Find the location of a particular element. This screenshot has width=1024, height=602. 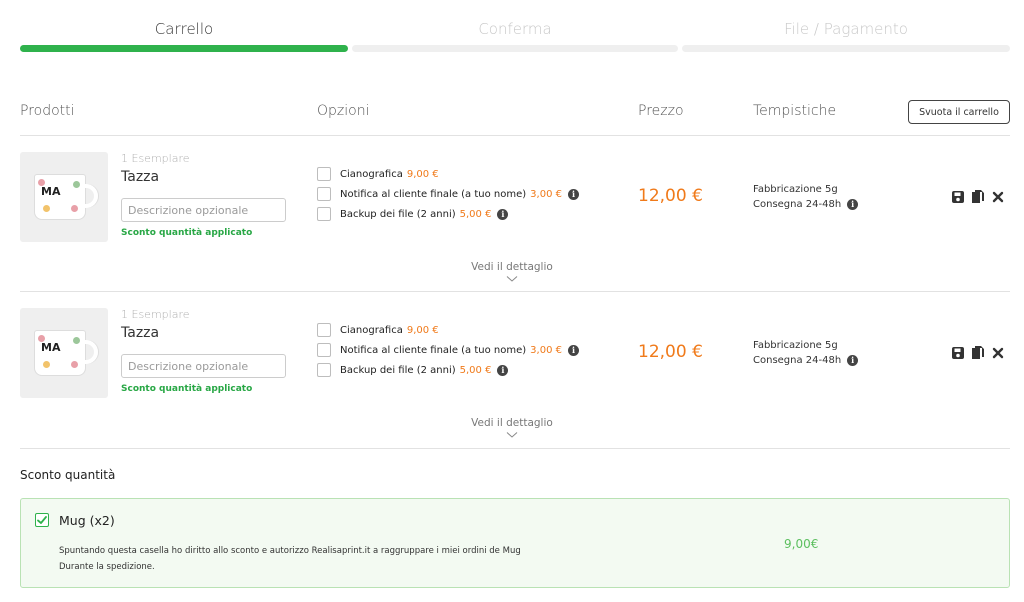

empty-cart-button: Svuota il carrello is located at coordinates (959, 112).